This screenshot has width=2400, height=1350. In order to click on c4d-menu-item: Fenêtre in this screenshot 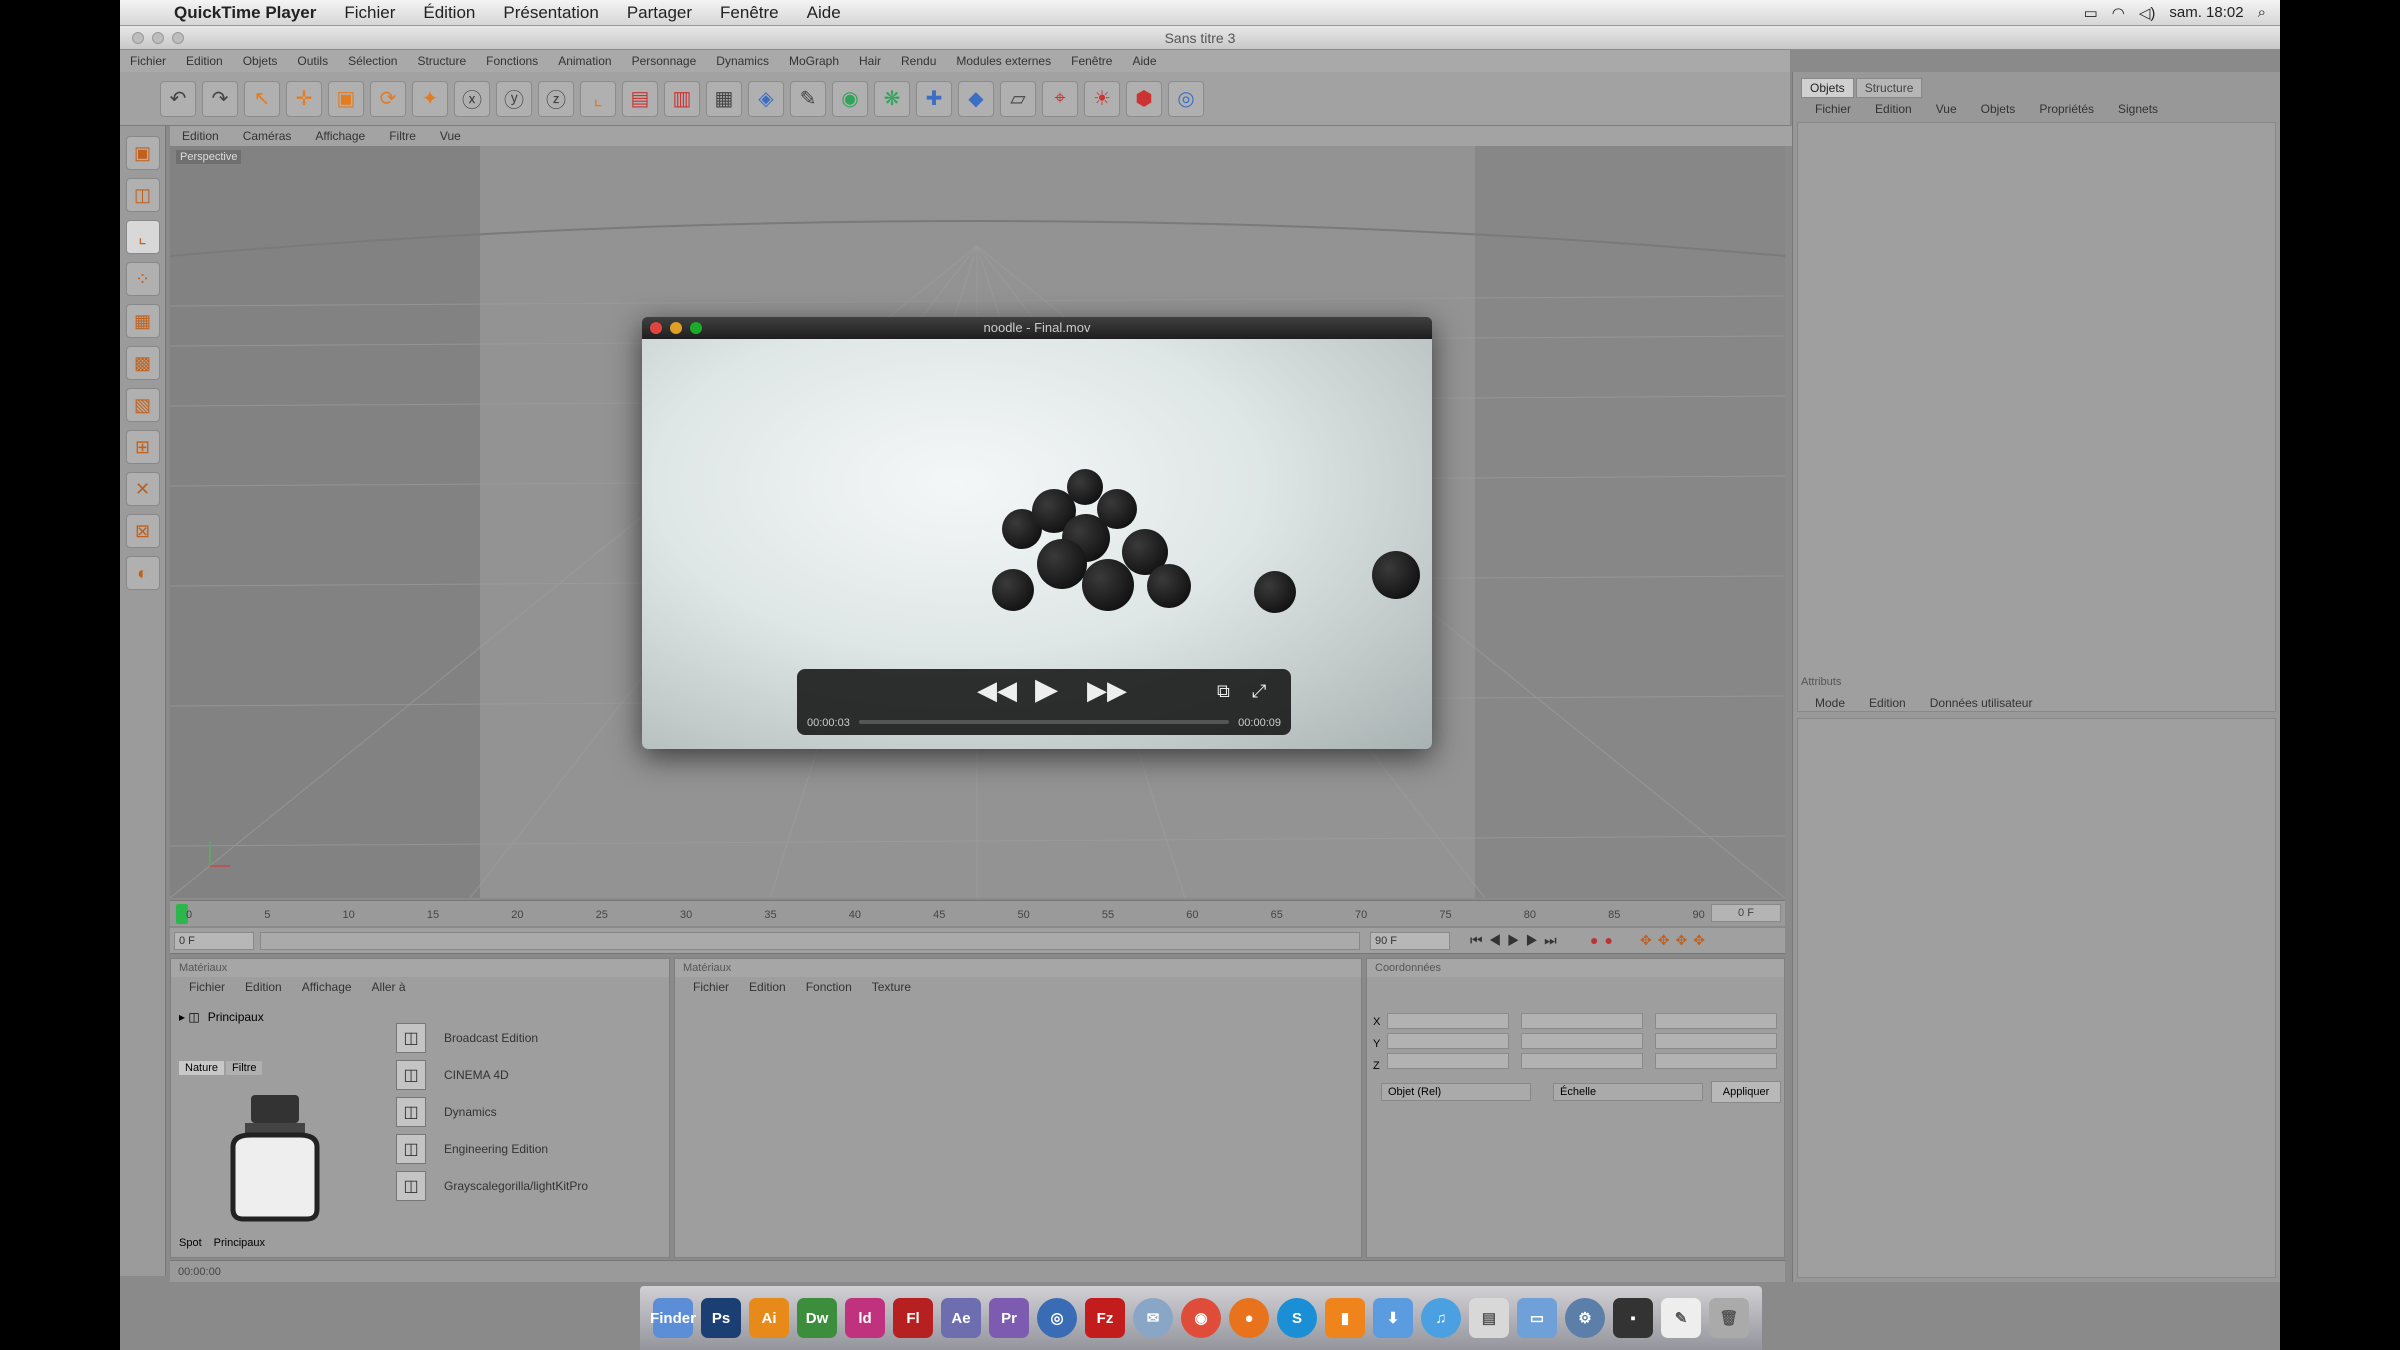, I will do `click(1091, 61)`.